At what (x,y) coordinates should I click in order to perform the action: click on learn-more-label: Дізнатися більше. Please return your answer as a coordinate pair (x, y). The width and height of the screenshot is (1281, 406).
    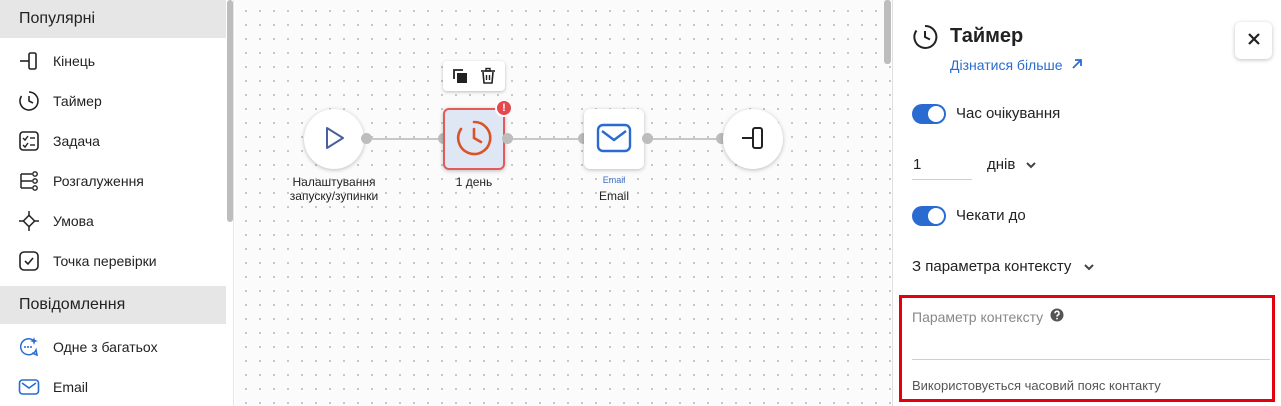
    Looking at the image, I should click on (1006, 65).